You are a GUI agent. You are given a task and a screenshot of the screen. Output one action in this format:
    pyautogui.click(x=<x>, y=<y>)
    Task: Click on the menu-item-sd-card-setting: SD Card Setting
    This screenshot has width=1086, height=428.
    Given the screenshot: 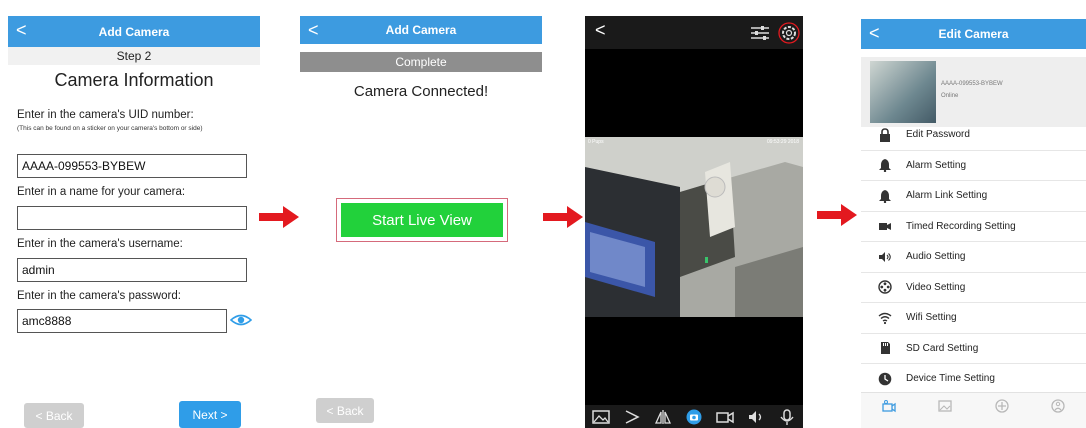 What is the action you would take?
    pyautogui.click(x=973, y=349)
    